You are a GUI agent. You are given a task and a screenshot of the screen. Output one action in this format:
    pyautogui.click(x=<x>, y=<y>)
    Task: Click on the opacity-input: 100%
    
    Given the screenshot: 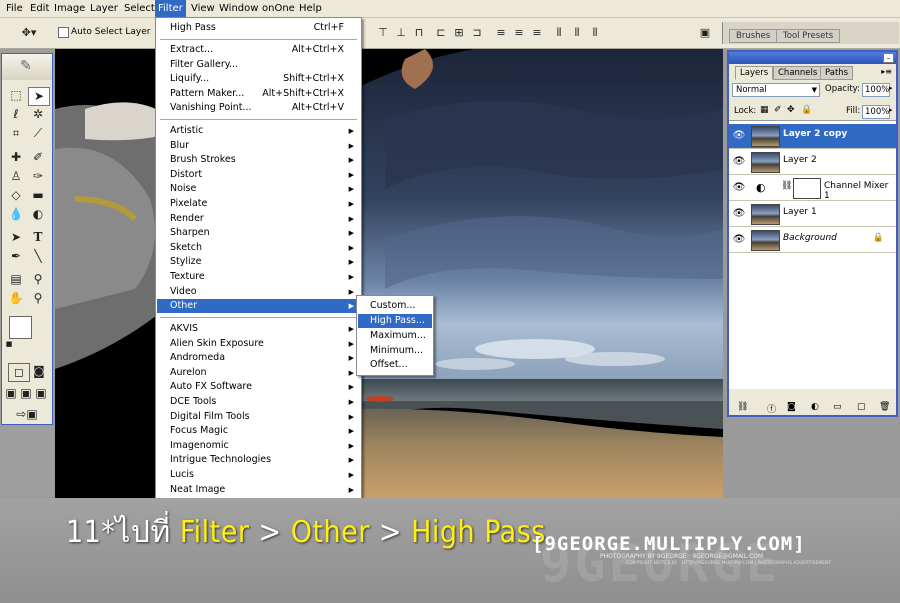 What is the action you would take?
    pyautogui.click(x=876, y=90)
    